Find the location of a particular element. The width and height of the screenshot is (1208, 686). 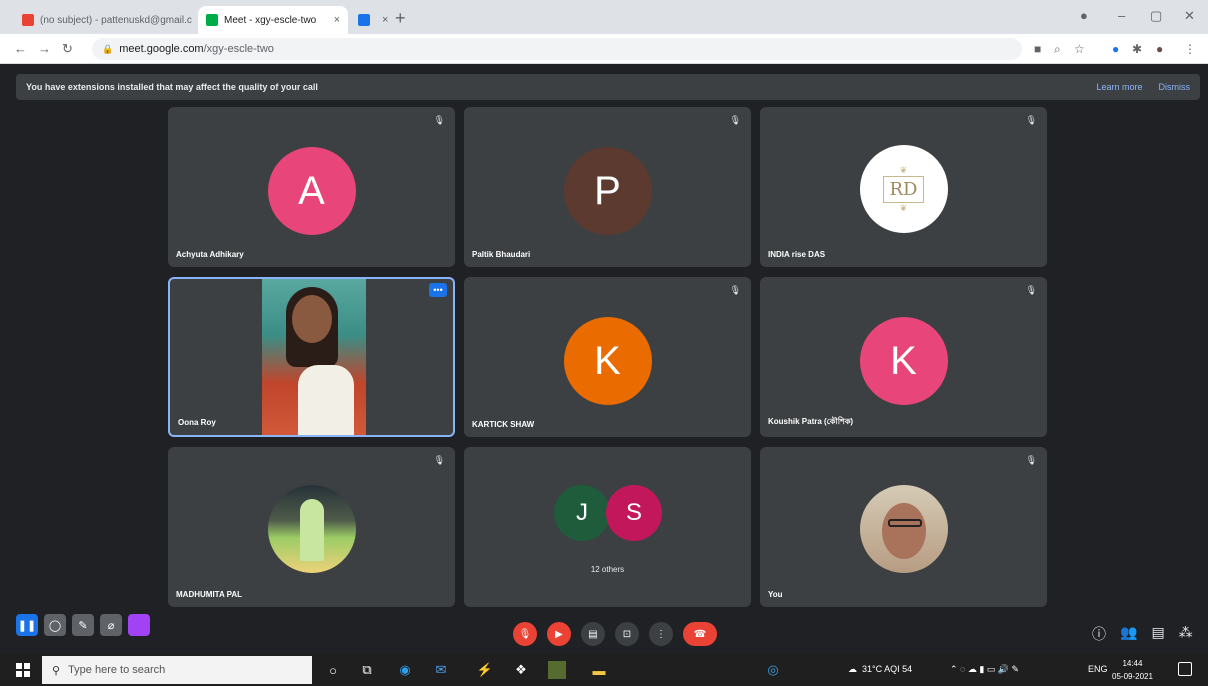

mic-toggle-button: 🎙︎ is located at coordinates (525, 634).